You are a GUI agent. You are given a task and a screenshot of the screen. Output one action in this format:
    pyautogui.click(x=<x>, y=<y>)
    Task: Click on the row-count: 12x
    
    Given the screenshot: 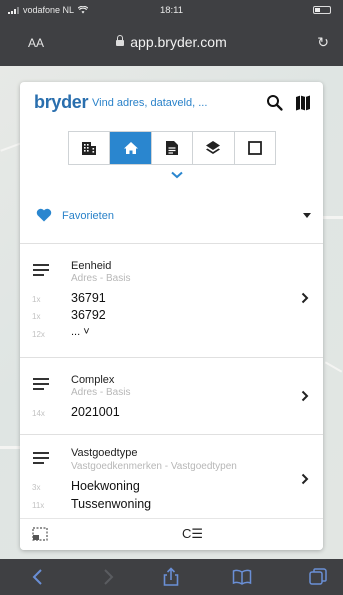 What is the action you would take?
    pyautogui.click(x=38, y=334)
    